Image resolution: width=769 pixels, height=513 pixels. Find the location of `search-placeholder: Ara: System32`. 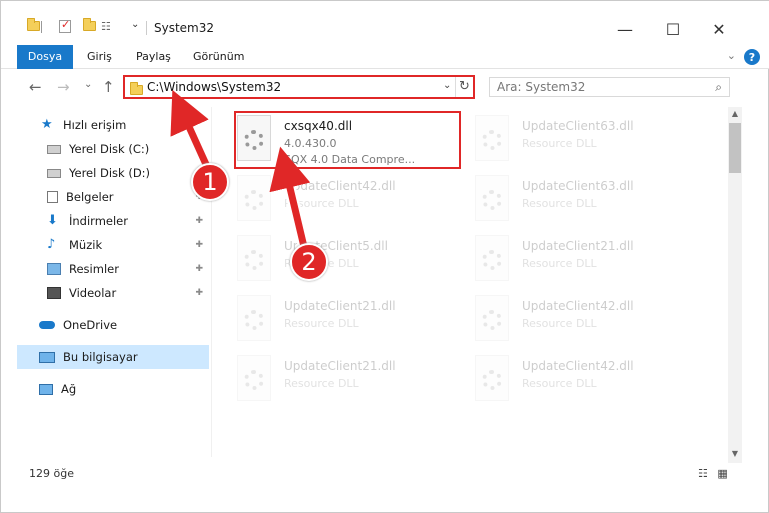

search-placeholder: Ara: System32 is located at coordinates (541, 87).